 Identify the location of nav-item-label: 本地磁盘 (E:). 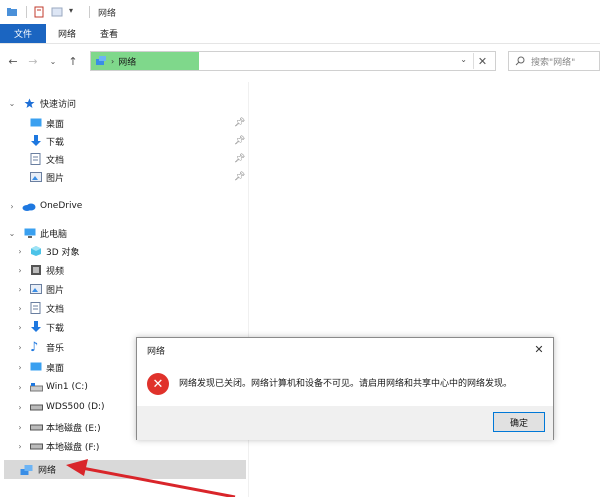
(73, 428).